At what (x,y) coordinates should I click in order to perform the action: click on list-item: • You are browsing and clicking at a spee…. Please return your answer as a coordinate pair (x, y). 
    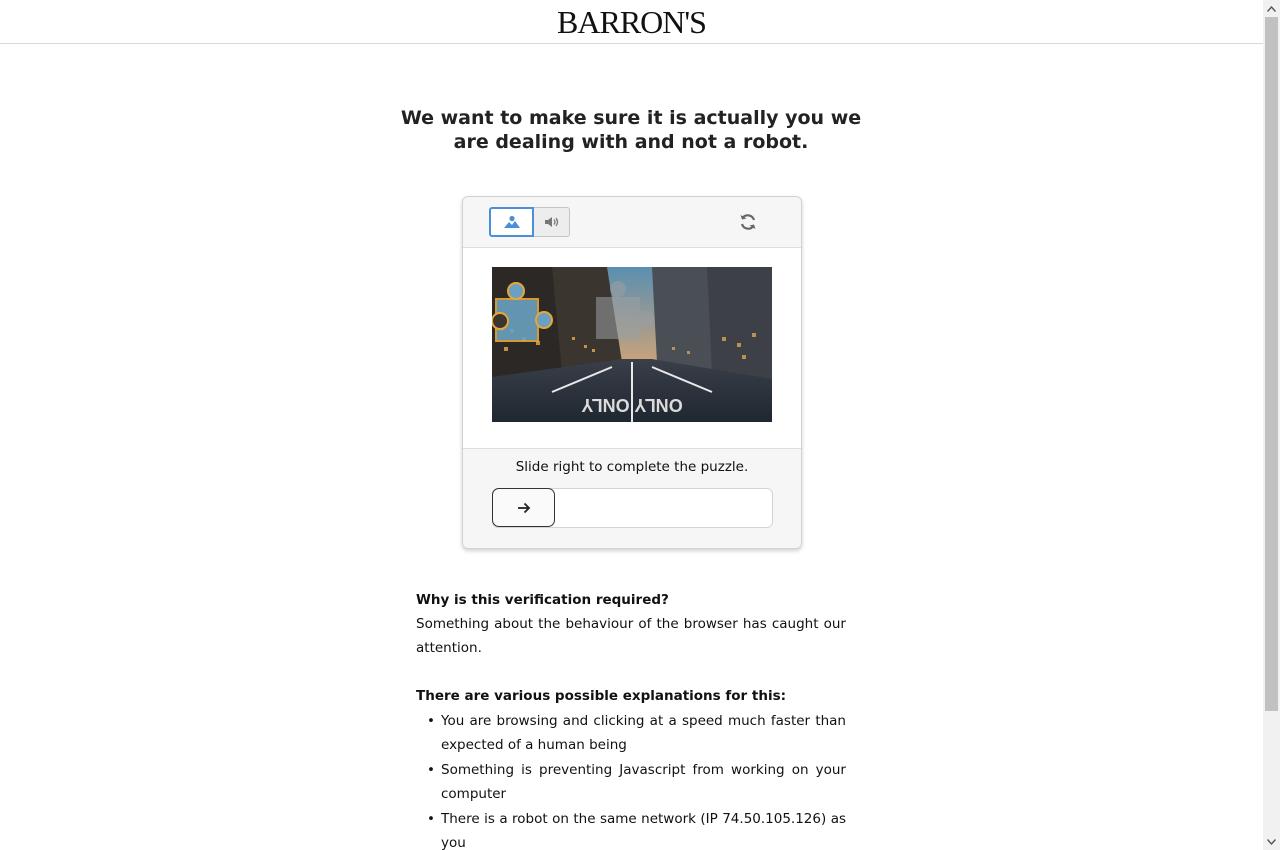
    Looking at the image, I should click on (636, 733).